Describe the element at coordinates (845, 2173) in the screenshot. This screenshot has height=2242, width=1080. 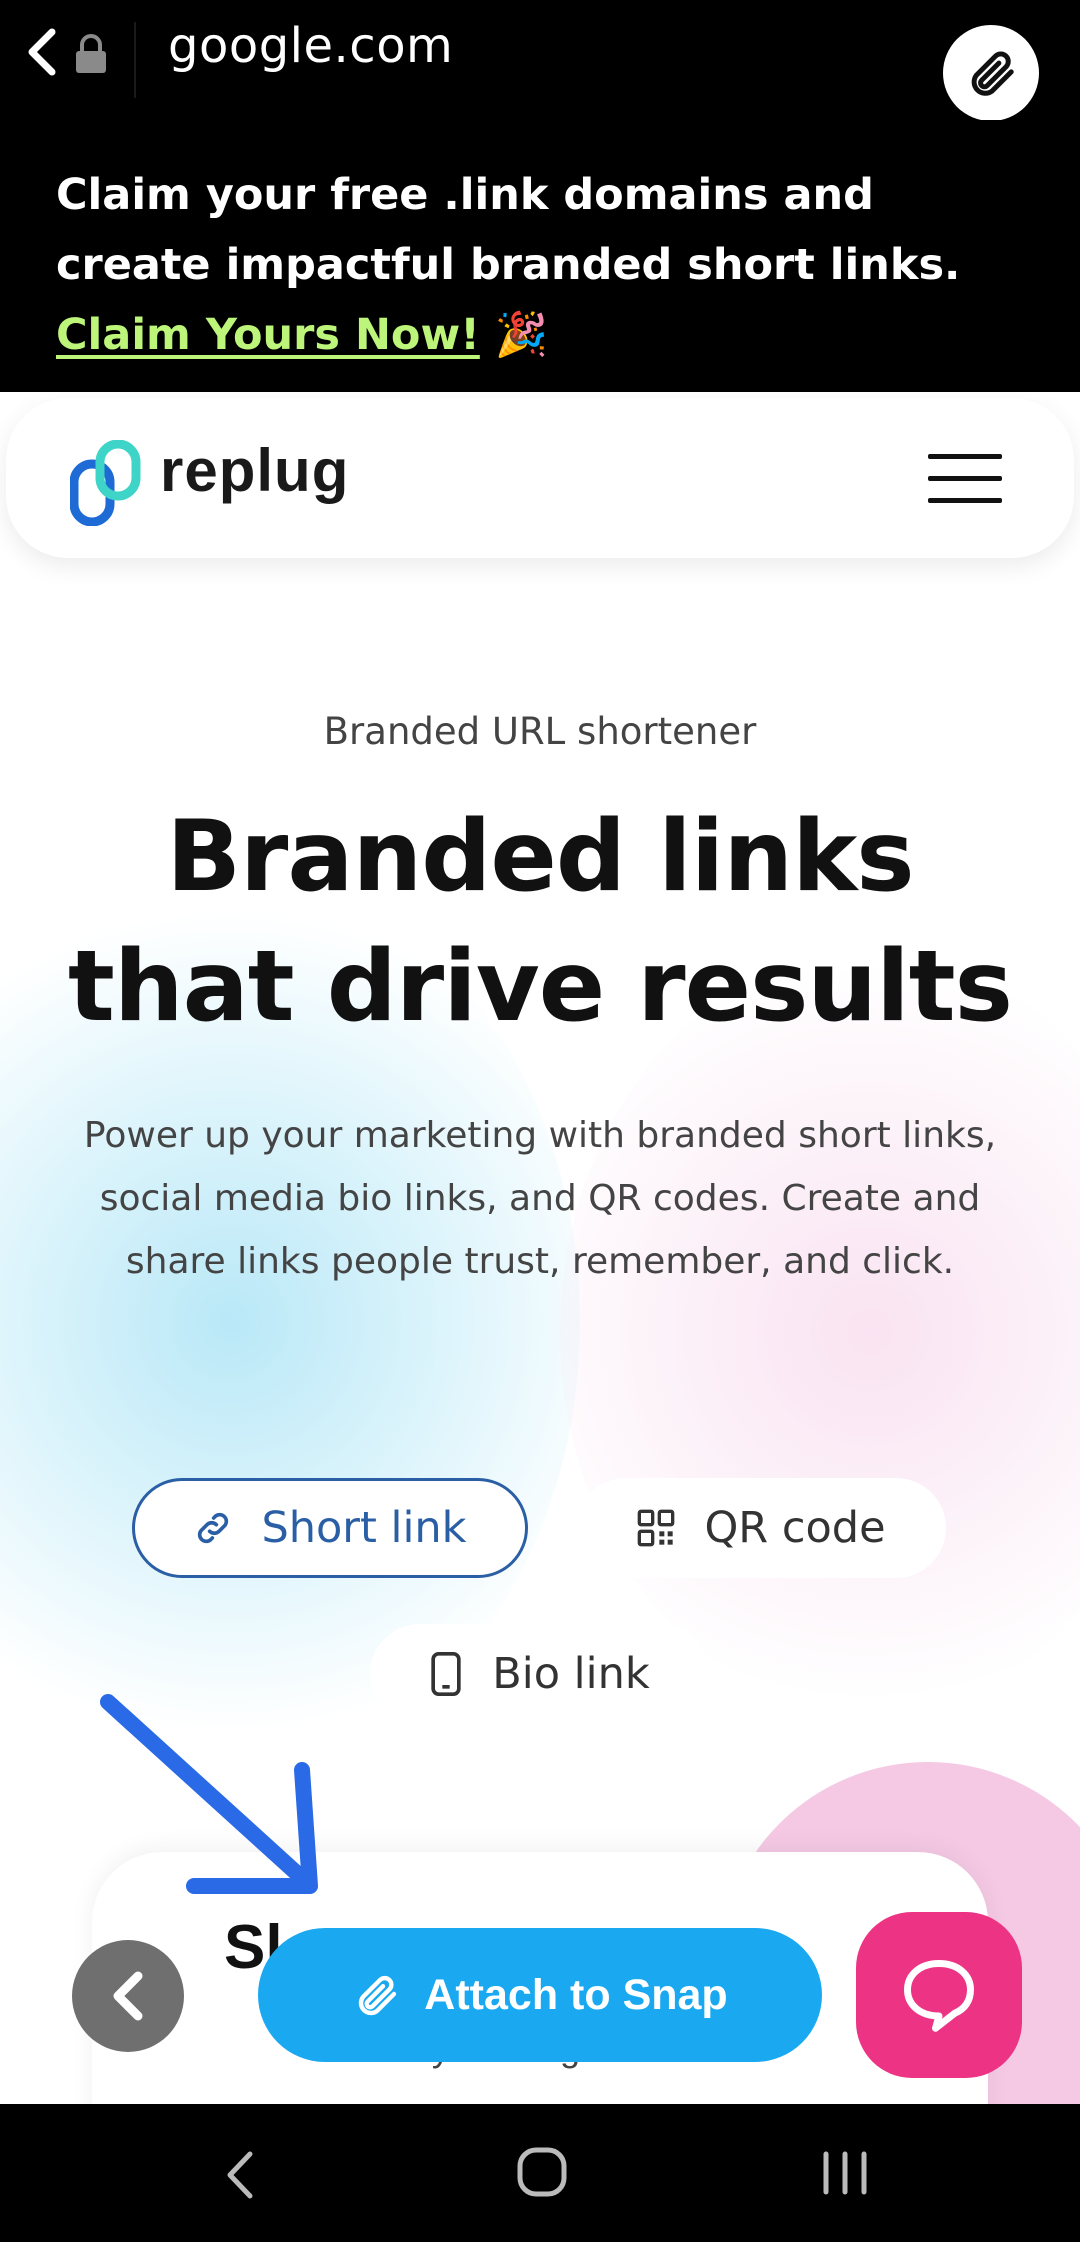
I see `nav-recents-icon` at that location.